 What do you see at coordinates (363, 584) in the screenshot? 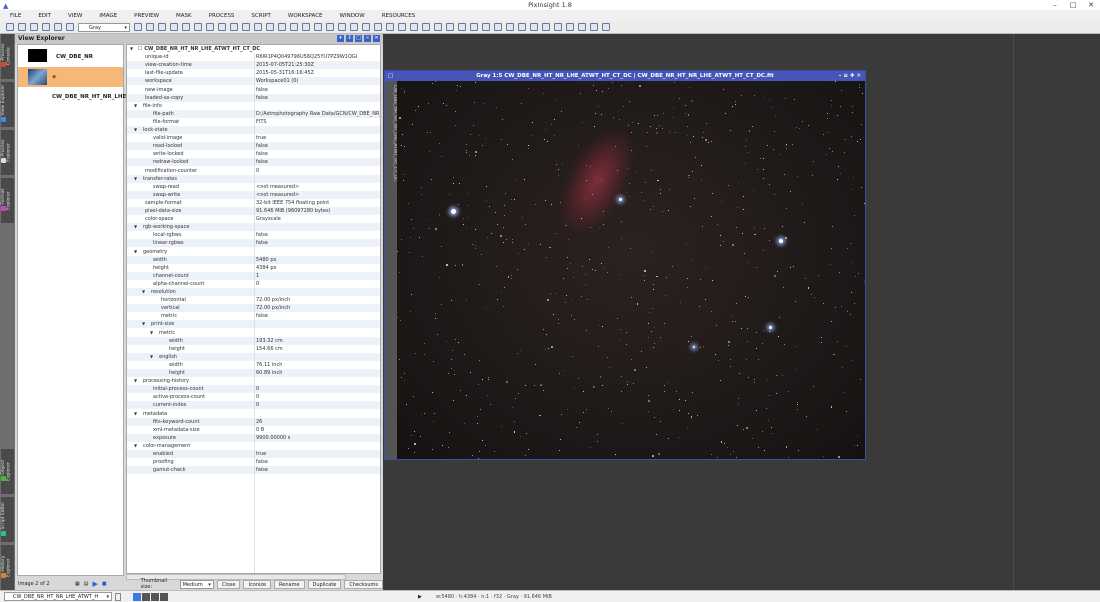
I see `checksums-button: Checksums` at bounding box center [363, 584].